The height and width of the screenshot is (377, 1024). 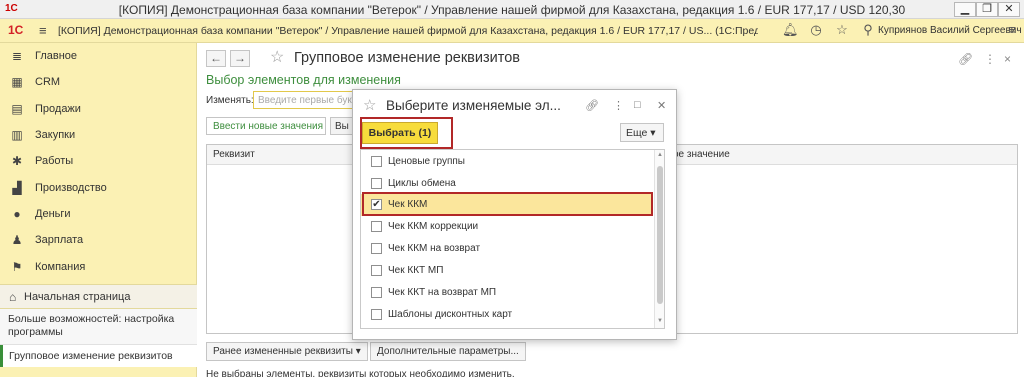 What do you see at coordinates (98, 327) in the screenshot?
I see `more-features-link: Больше возможностей: настройка программы` at bounding box center [98, 327].